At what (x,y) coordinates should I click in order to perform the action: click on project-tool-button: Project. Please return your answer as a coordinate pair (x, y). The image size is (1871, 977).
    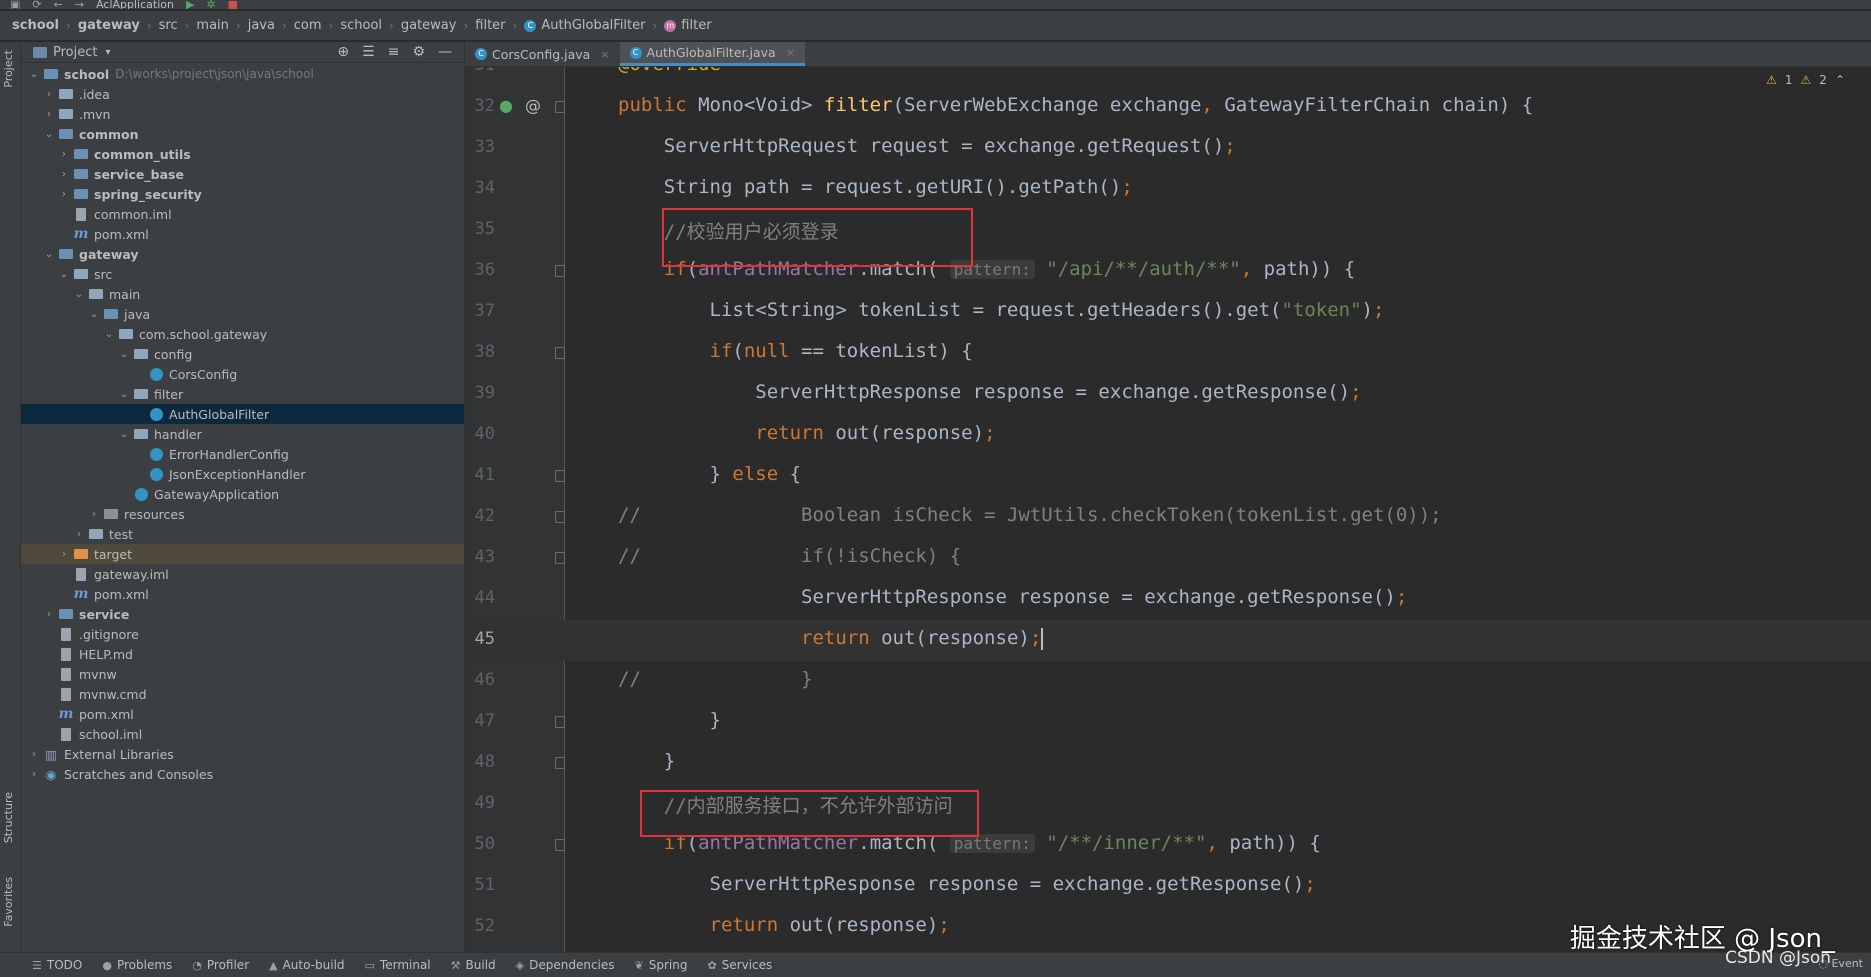
    Looking at the image, I should click on (8, 69).